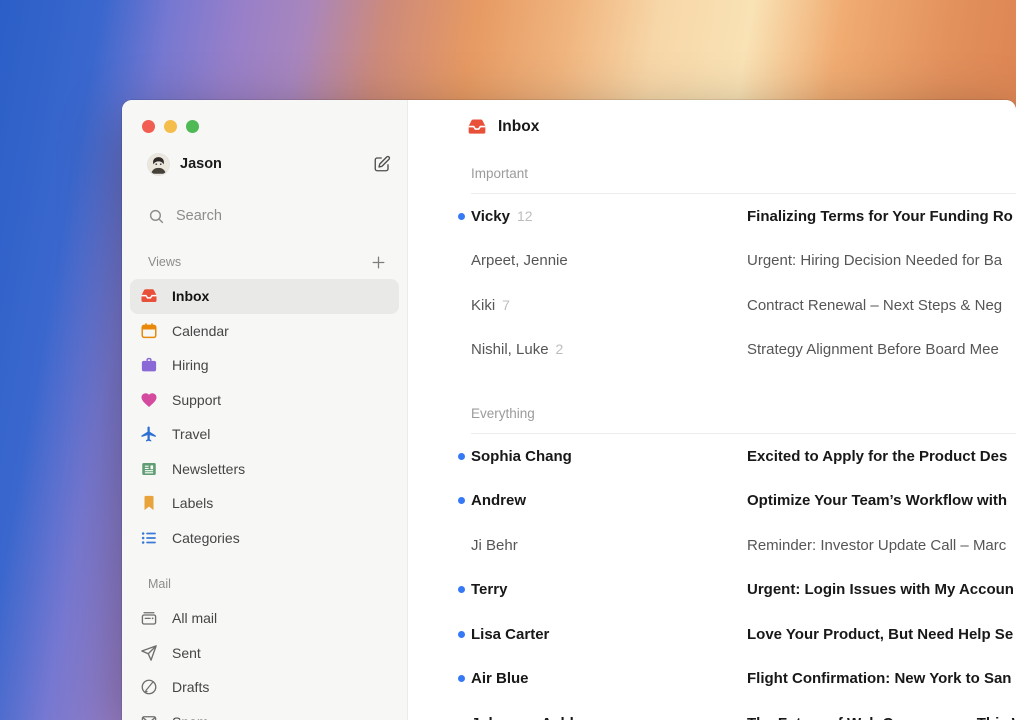  Describe the element at coordinates (483, 305) in the screenshot. I see `sender-name: Kiki` at that location.